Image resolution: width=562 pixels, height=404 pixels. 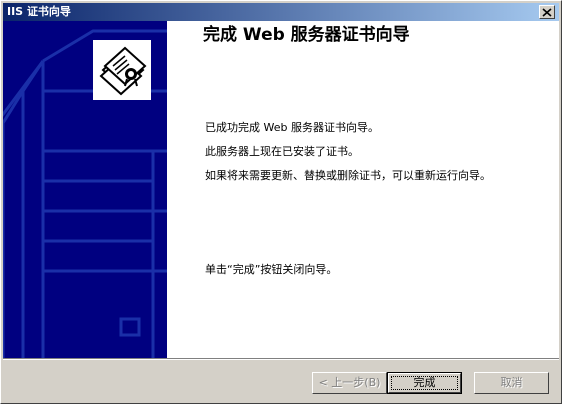 What do you see at coordinates (271, 269) in the screenshot?
I see `message-line-4: 单击“完成”按钮关闭向导。` at bounding box center [271, 269].